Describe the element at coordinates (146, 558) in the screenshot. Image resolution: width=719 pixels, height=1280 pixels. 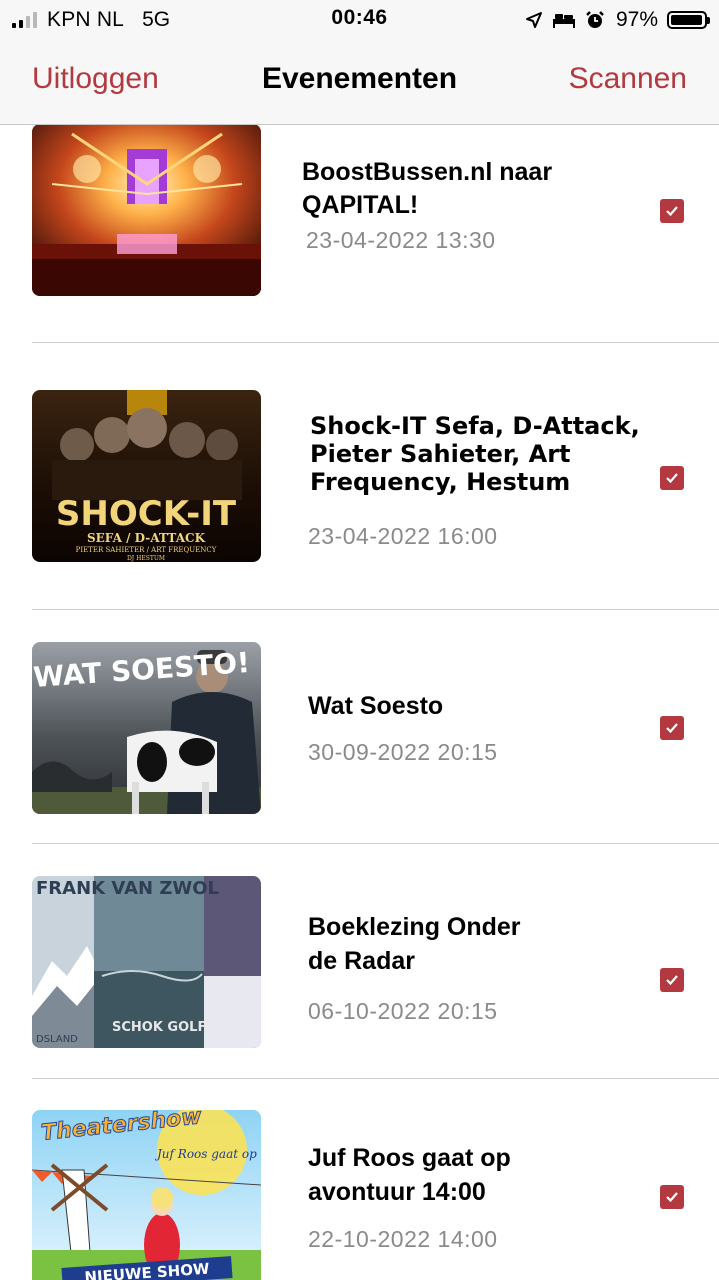
I see `poster-subline-3: DJ HESTUM` at that location.